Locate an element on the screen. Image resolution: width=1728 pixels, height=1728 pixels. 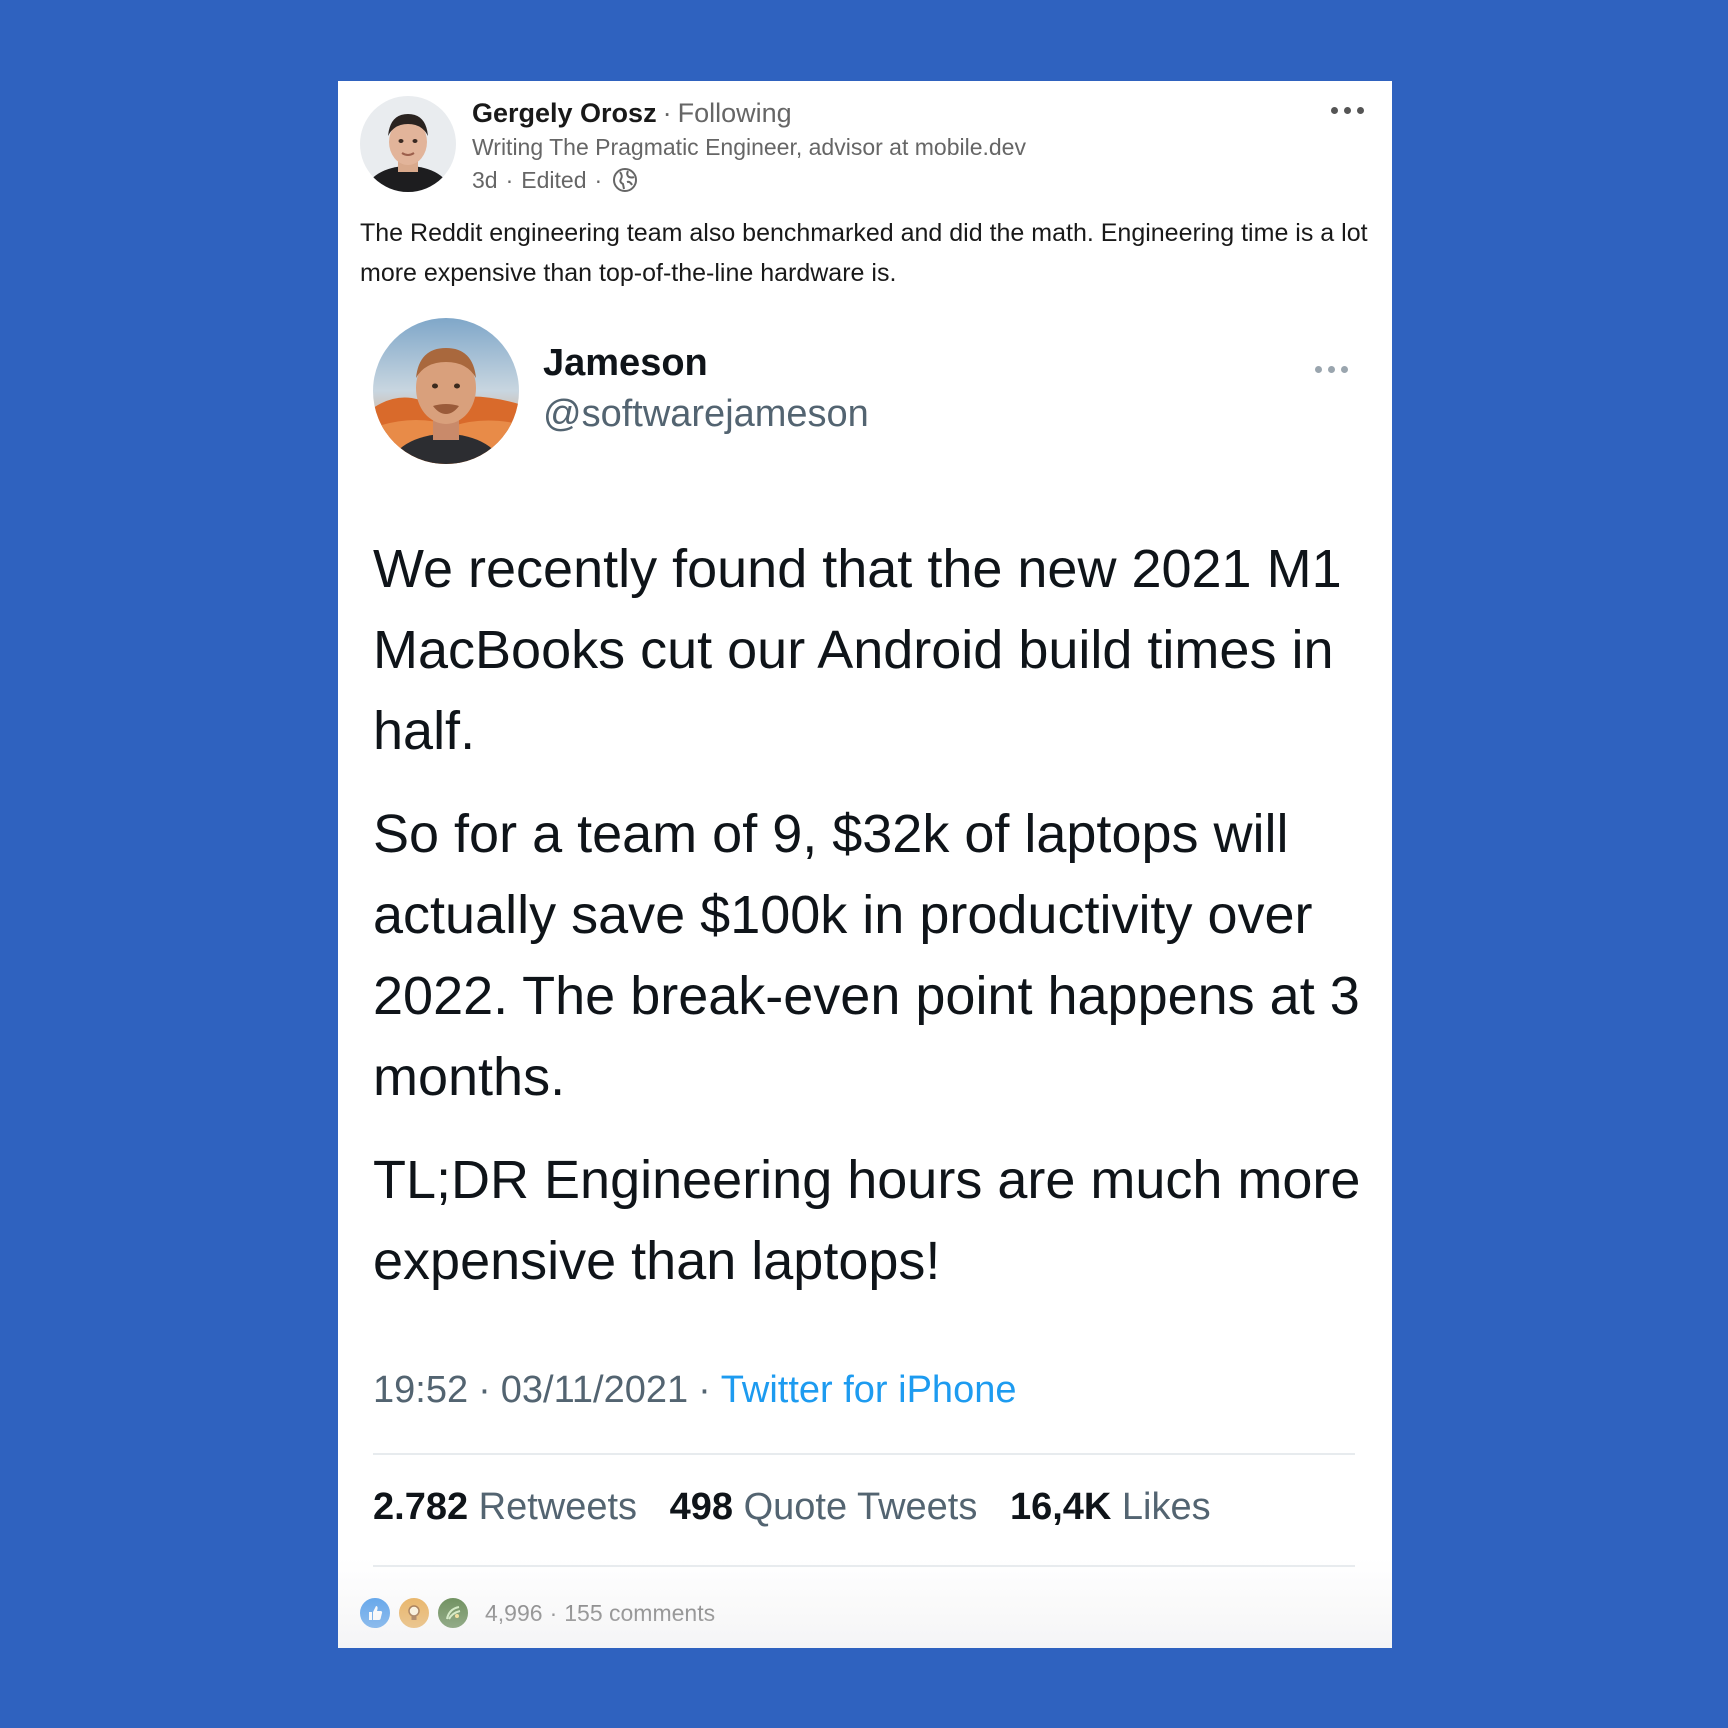
tweet-author-name: Jameson is located at coordinates (625, 363).